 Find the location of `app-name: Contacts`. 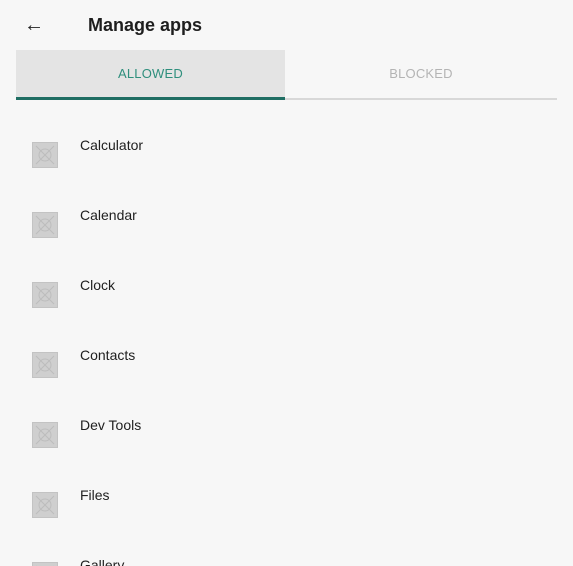

app-name: Contacts is located at coordinates (108, 355).